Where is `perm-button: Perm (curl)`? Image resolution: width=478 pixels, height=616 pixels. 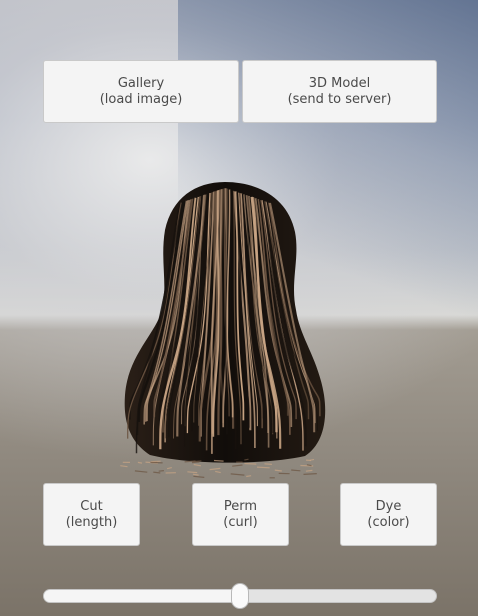 perm-button: Perm (curl) is located at coordinates (240, 514).